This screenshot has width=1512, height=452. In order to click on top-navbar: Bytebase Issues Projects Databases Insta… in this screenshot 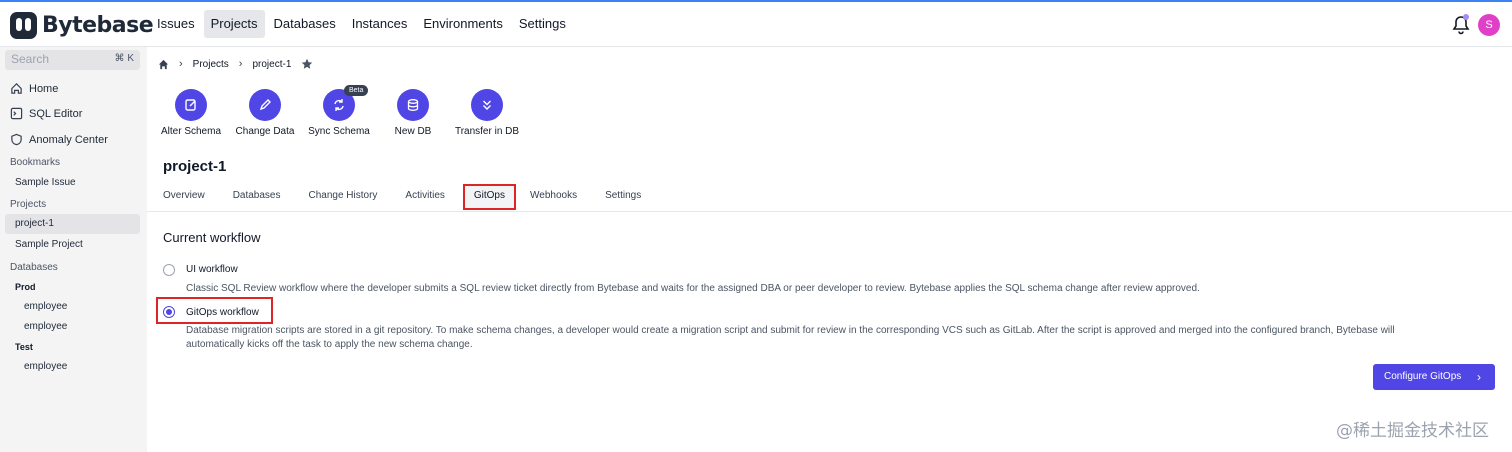, I will do `click(756, 23)`.